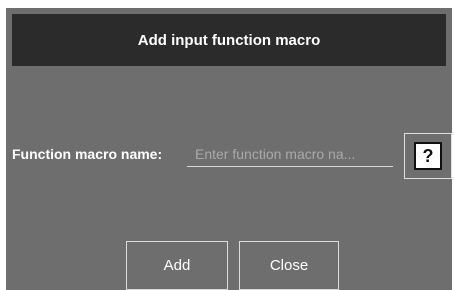 The height and width of the screenshot is (290, 454). I want to click on dialog-title: Add input function macro, so click(229, 40).